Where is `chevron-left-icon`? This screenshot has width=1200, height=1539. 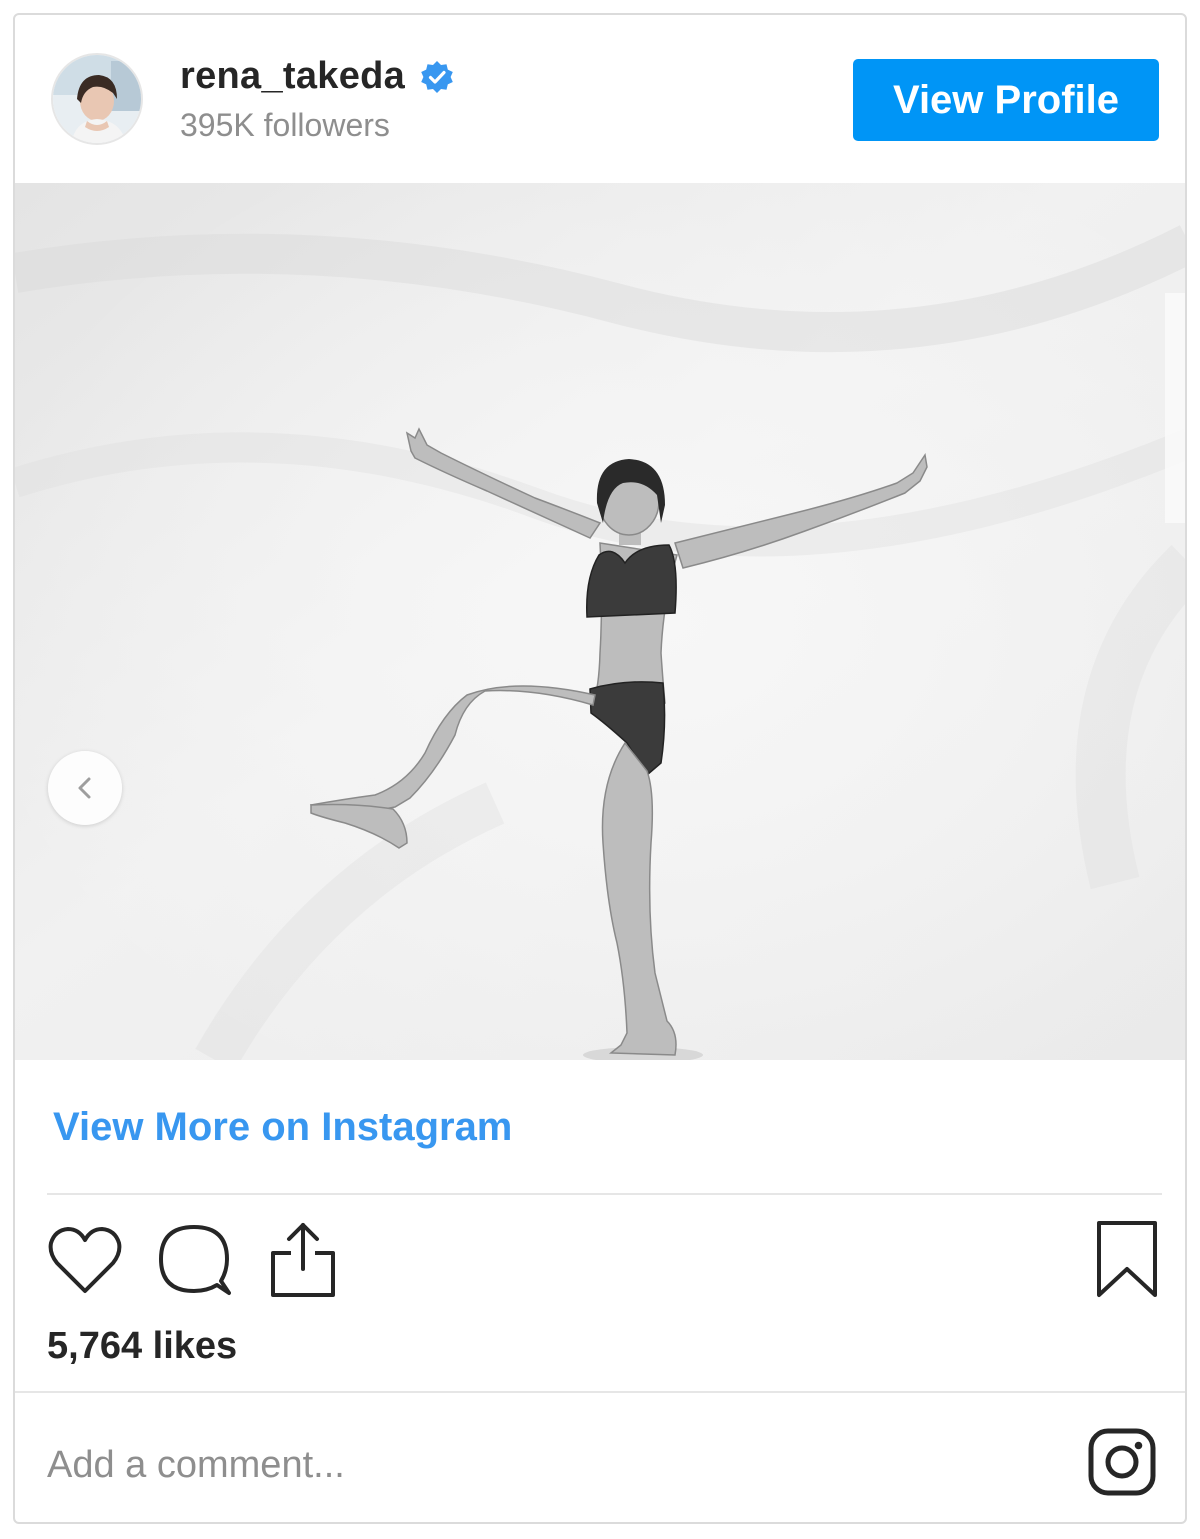
chevron-left-icon is located at coordinates (84, 788).